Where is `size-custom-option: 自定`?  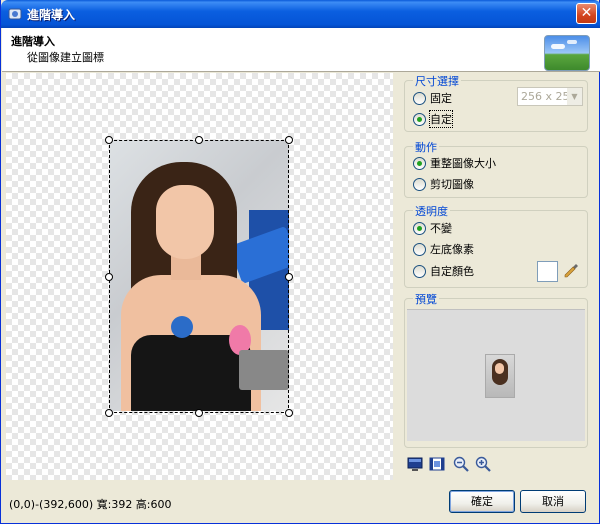 size-custom-option: 自定 is located at coordinates (433, 119).